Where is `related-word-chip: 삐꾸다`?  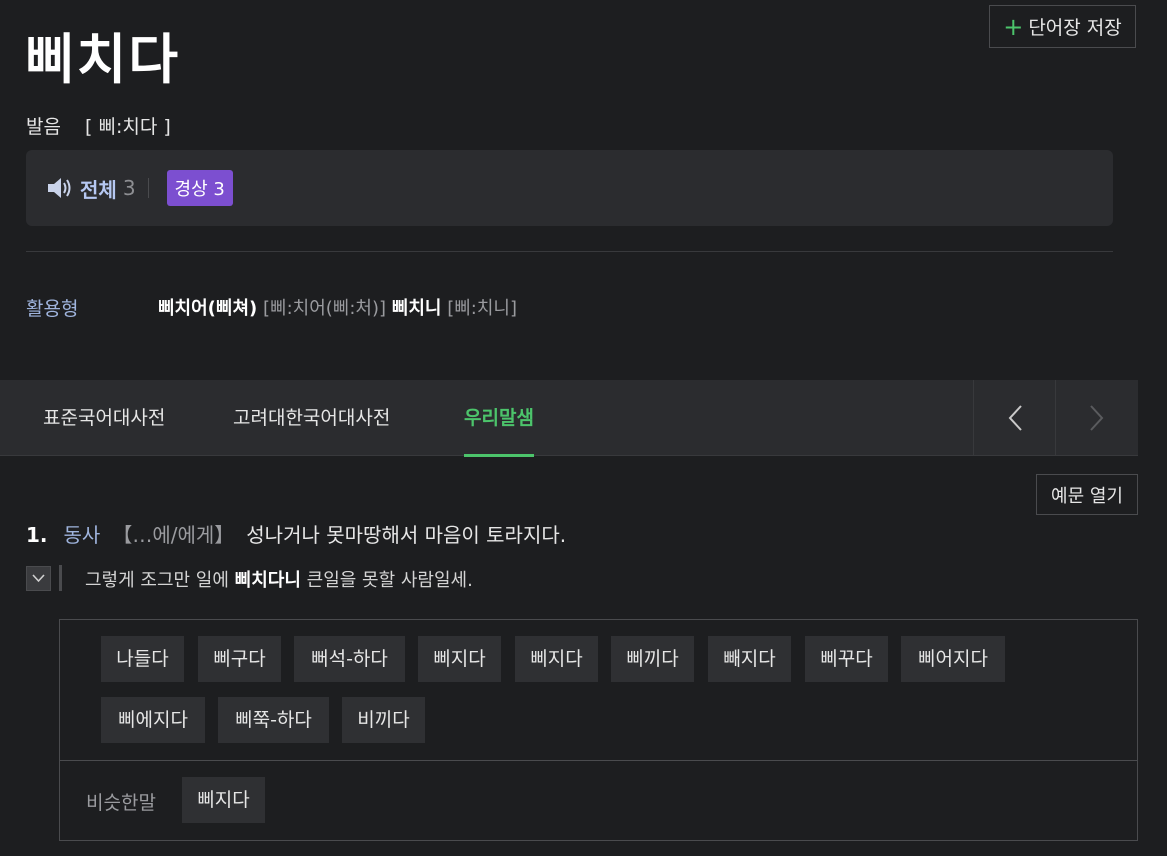 related-word-chip: 삐꾸다 is located at coordinates (846, 659).